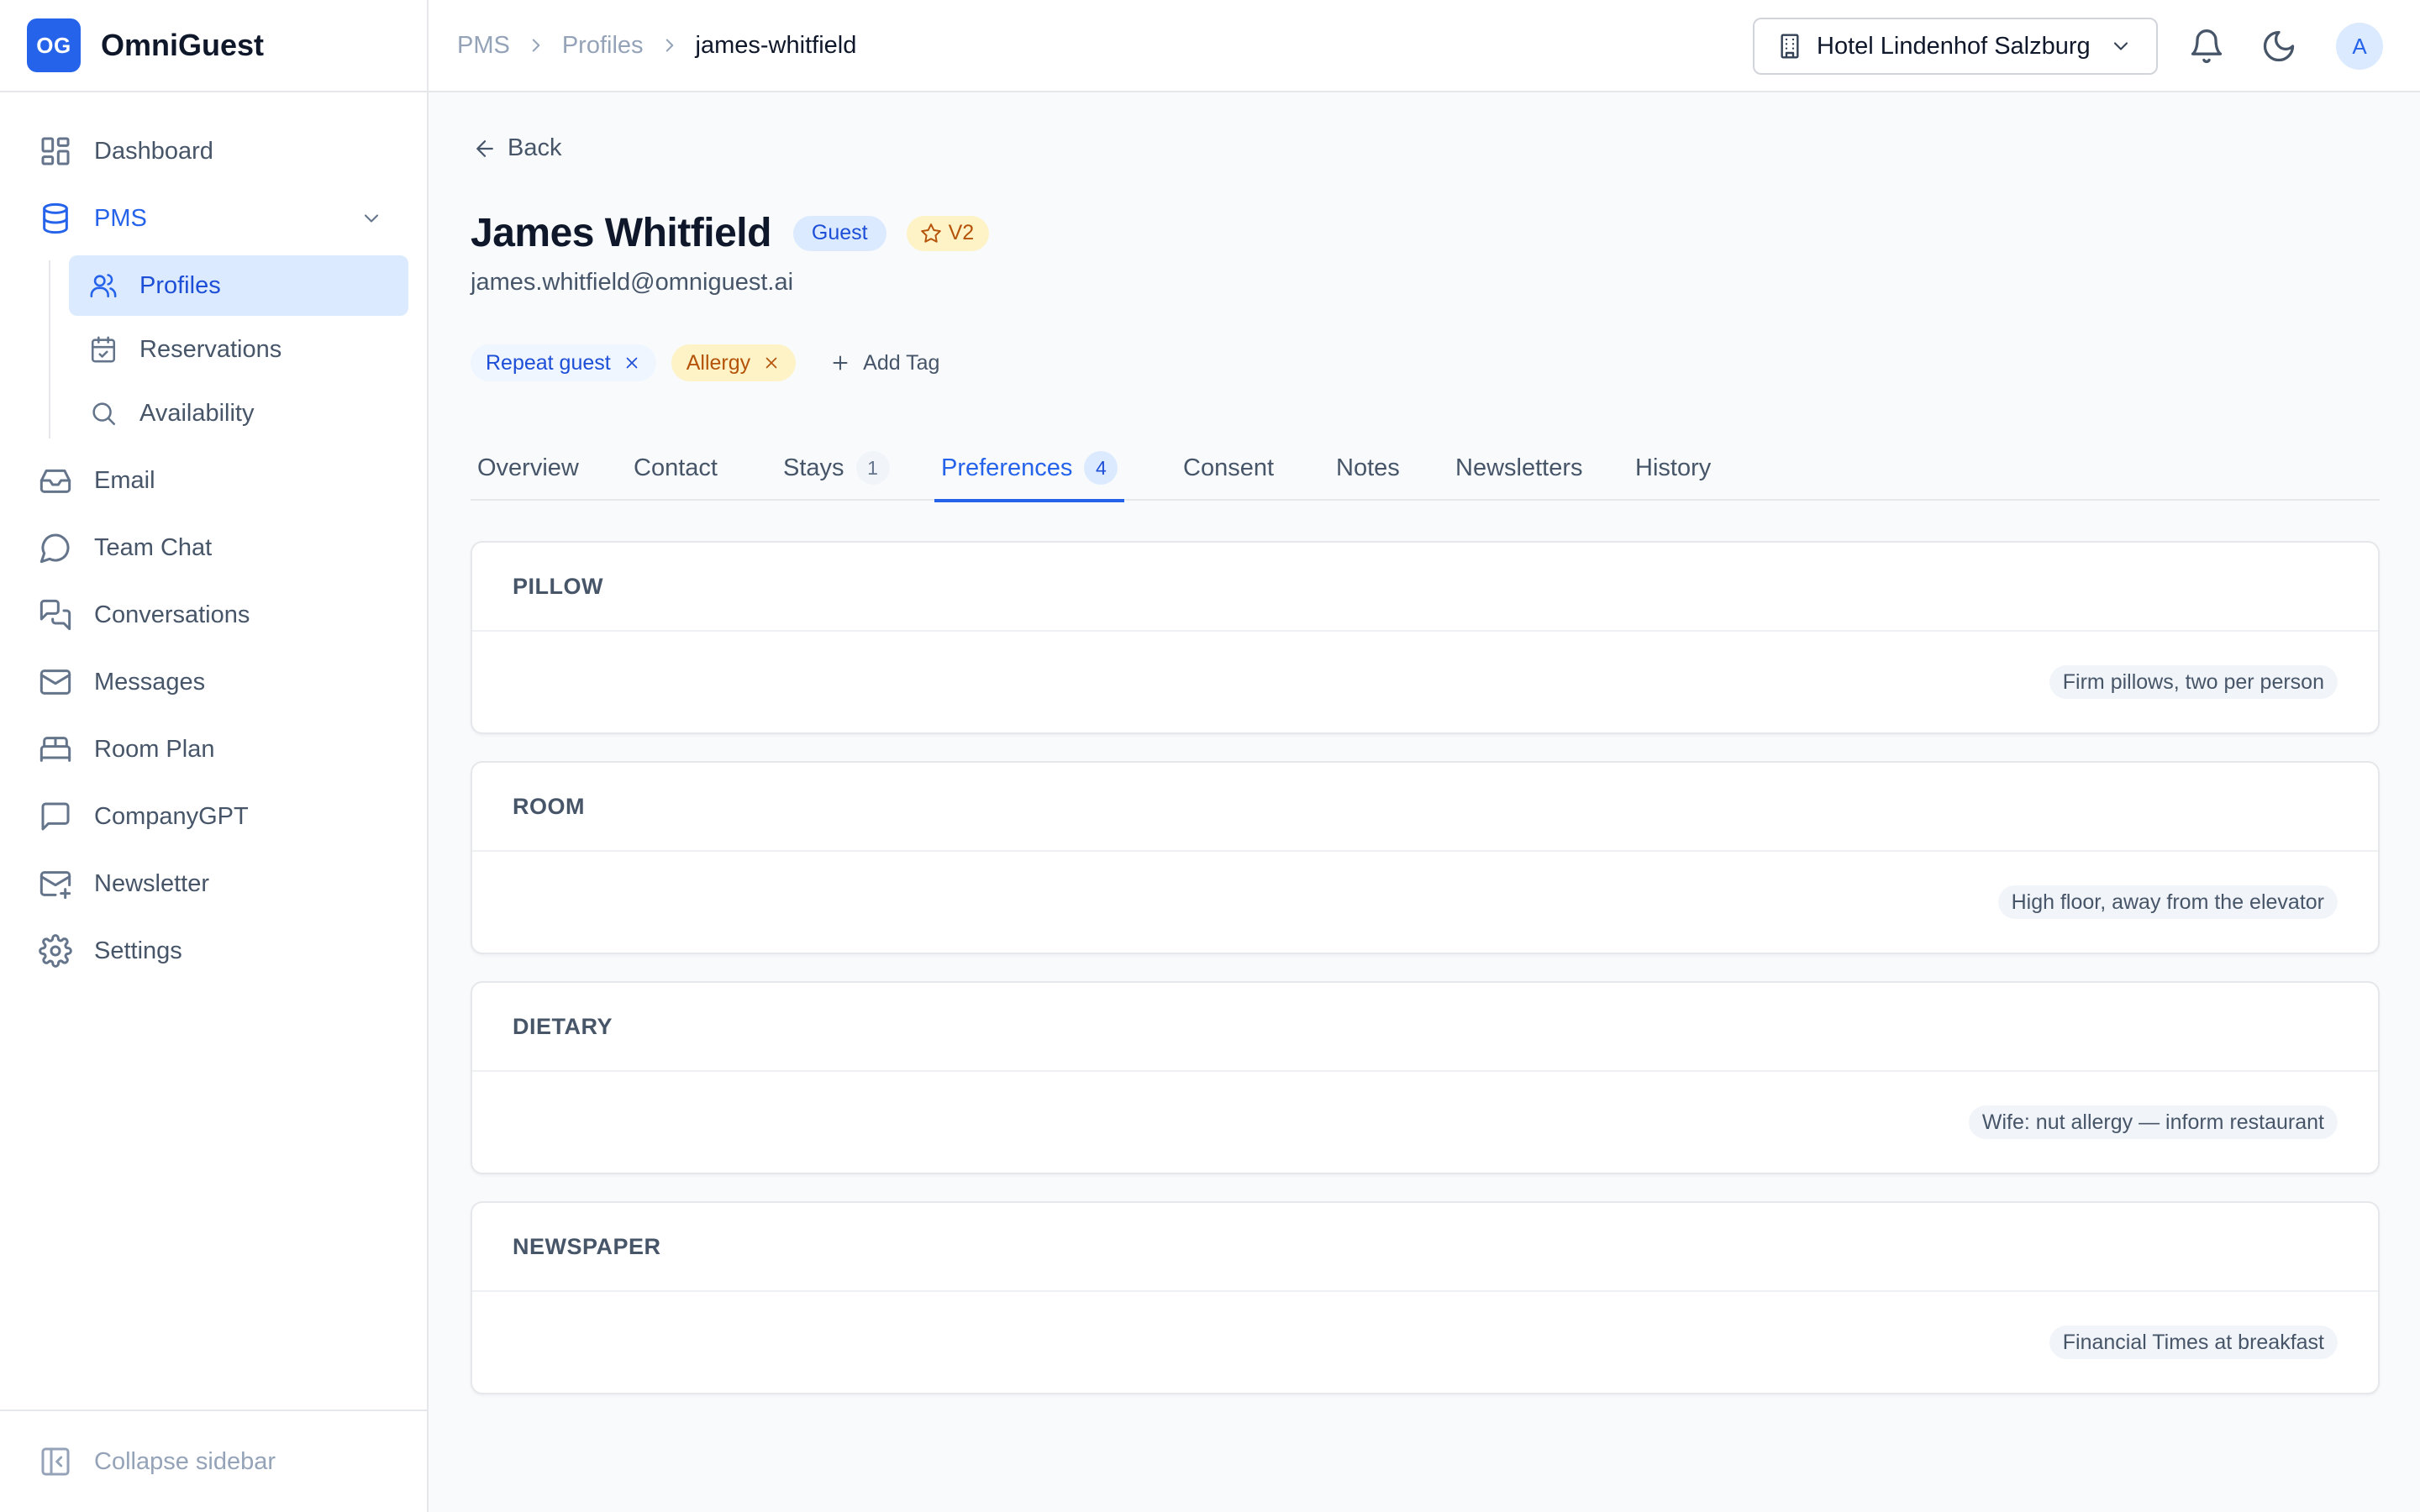 The width and height of the screenshot is (2420, 1512). I want to click on page-title: James Whitfield, so click(621, 233).